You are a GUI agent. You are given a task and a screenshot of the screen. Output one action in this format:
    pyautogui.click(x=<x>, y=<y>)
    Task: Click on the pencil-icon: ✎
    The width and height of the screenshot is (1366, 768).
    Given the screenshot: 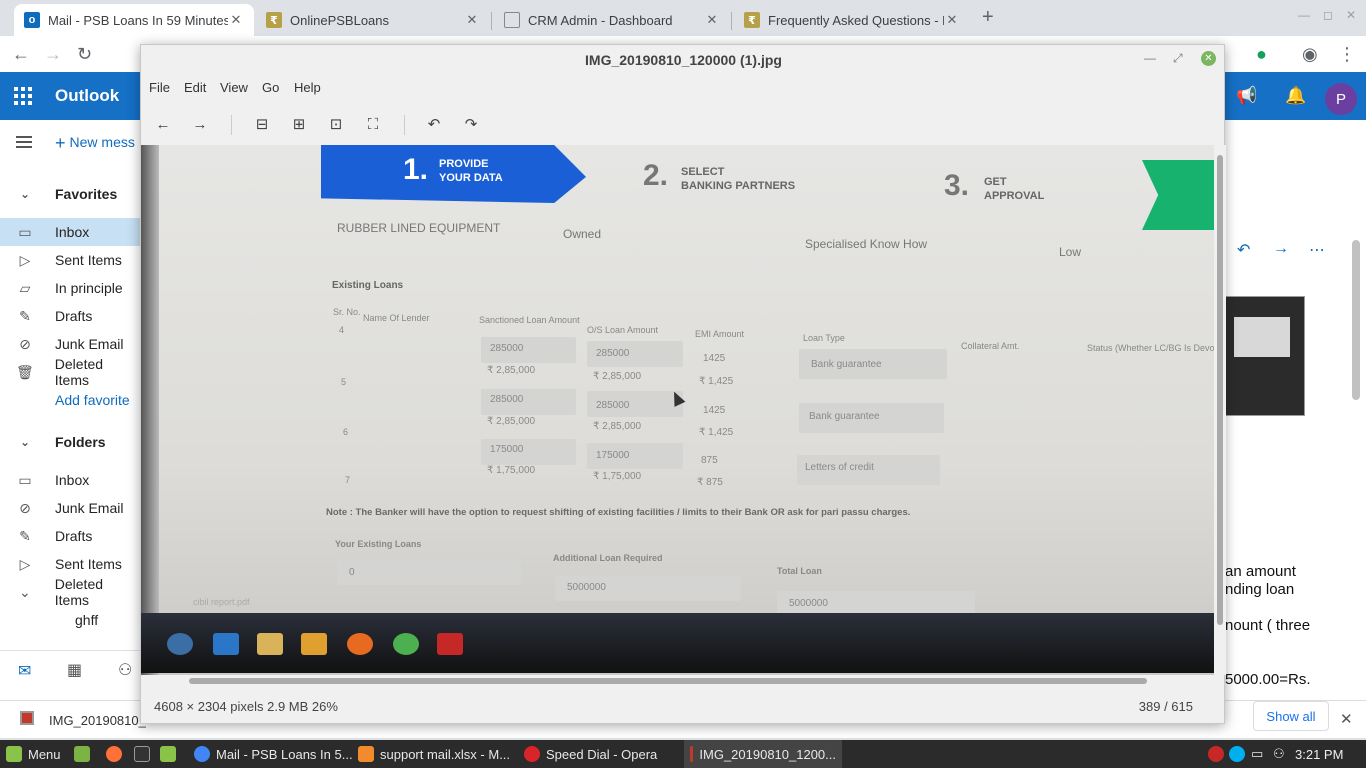 What is the action you would take?
    pyautogui.click(x=25, y=535)
    